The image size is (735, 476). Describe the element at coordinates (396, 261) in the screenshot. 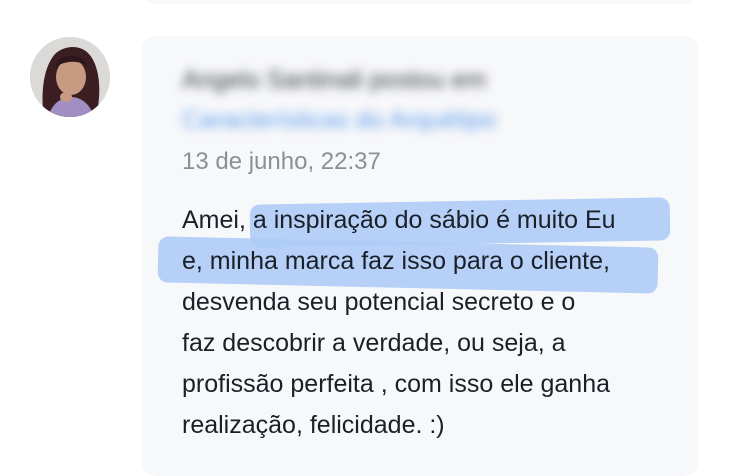

I see `post-body-line: e, minha marca faz isso para o cliente,` at that location.